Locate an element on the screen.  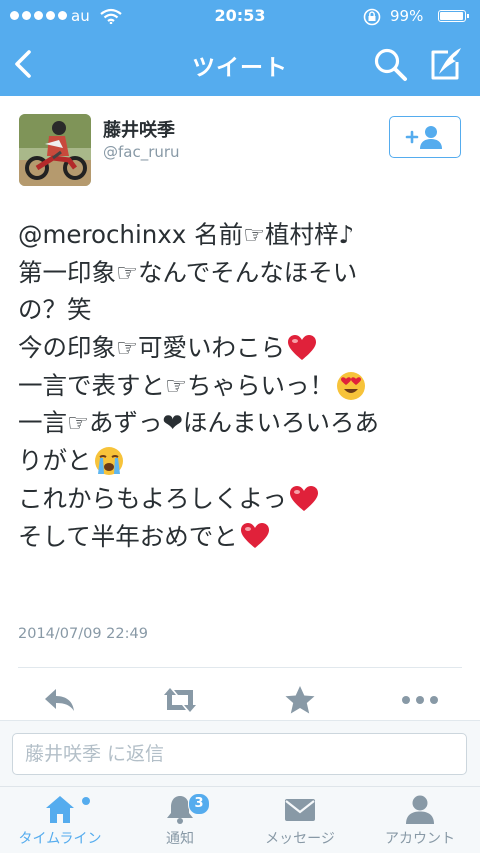
tweet-line: 今の印象☞可愛いわこら is located at coordinates (243, 348).